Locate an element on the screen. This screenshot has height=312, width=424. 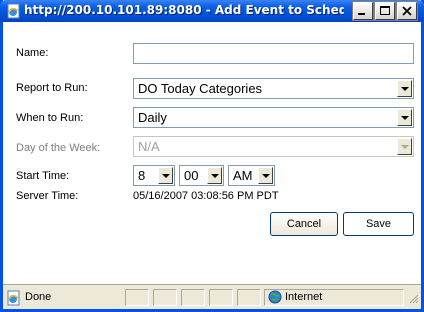
zone-text: Internet is located at coordinates (304, 297).